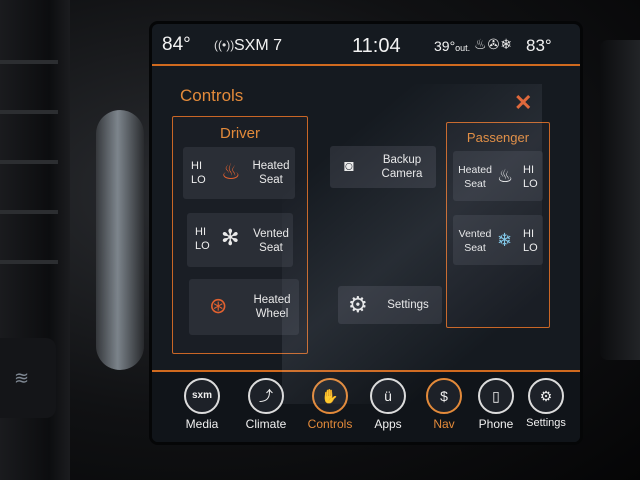  I want to click on heated-seat-status-icon: ♨, so click(481, 44).